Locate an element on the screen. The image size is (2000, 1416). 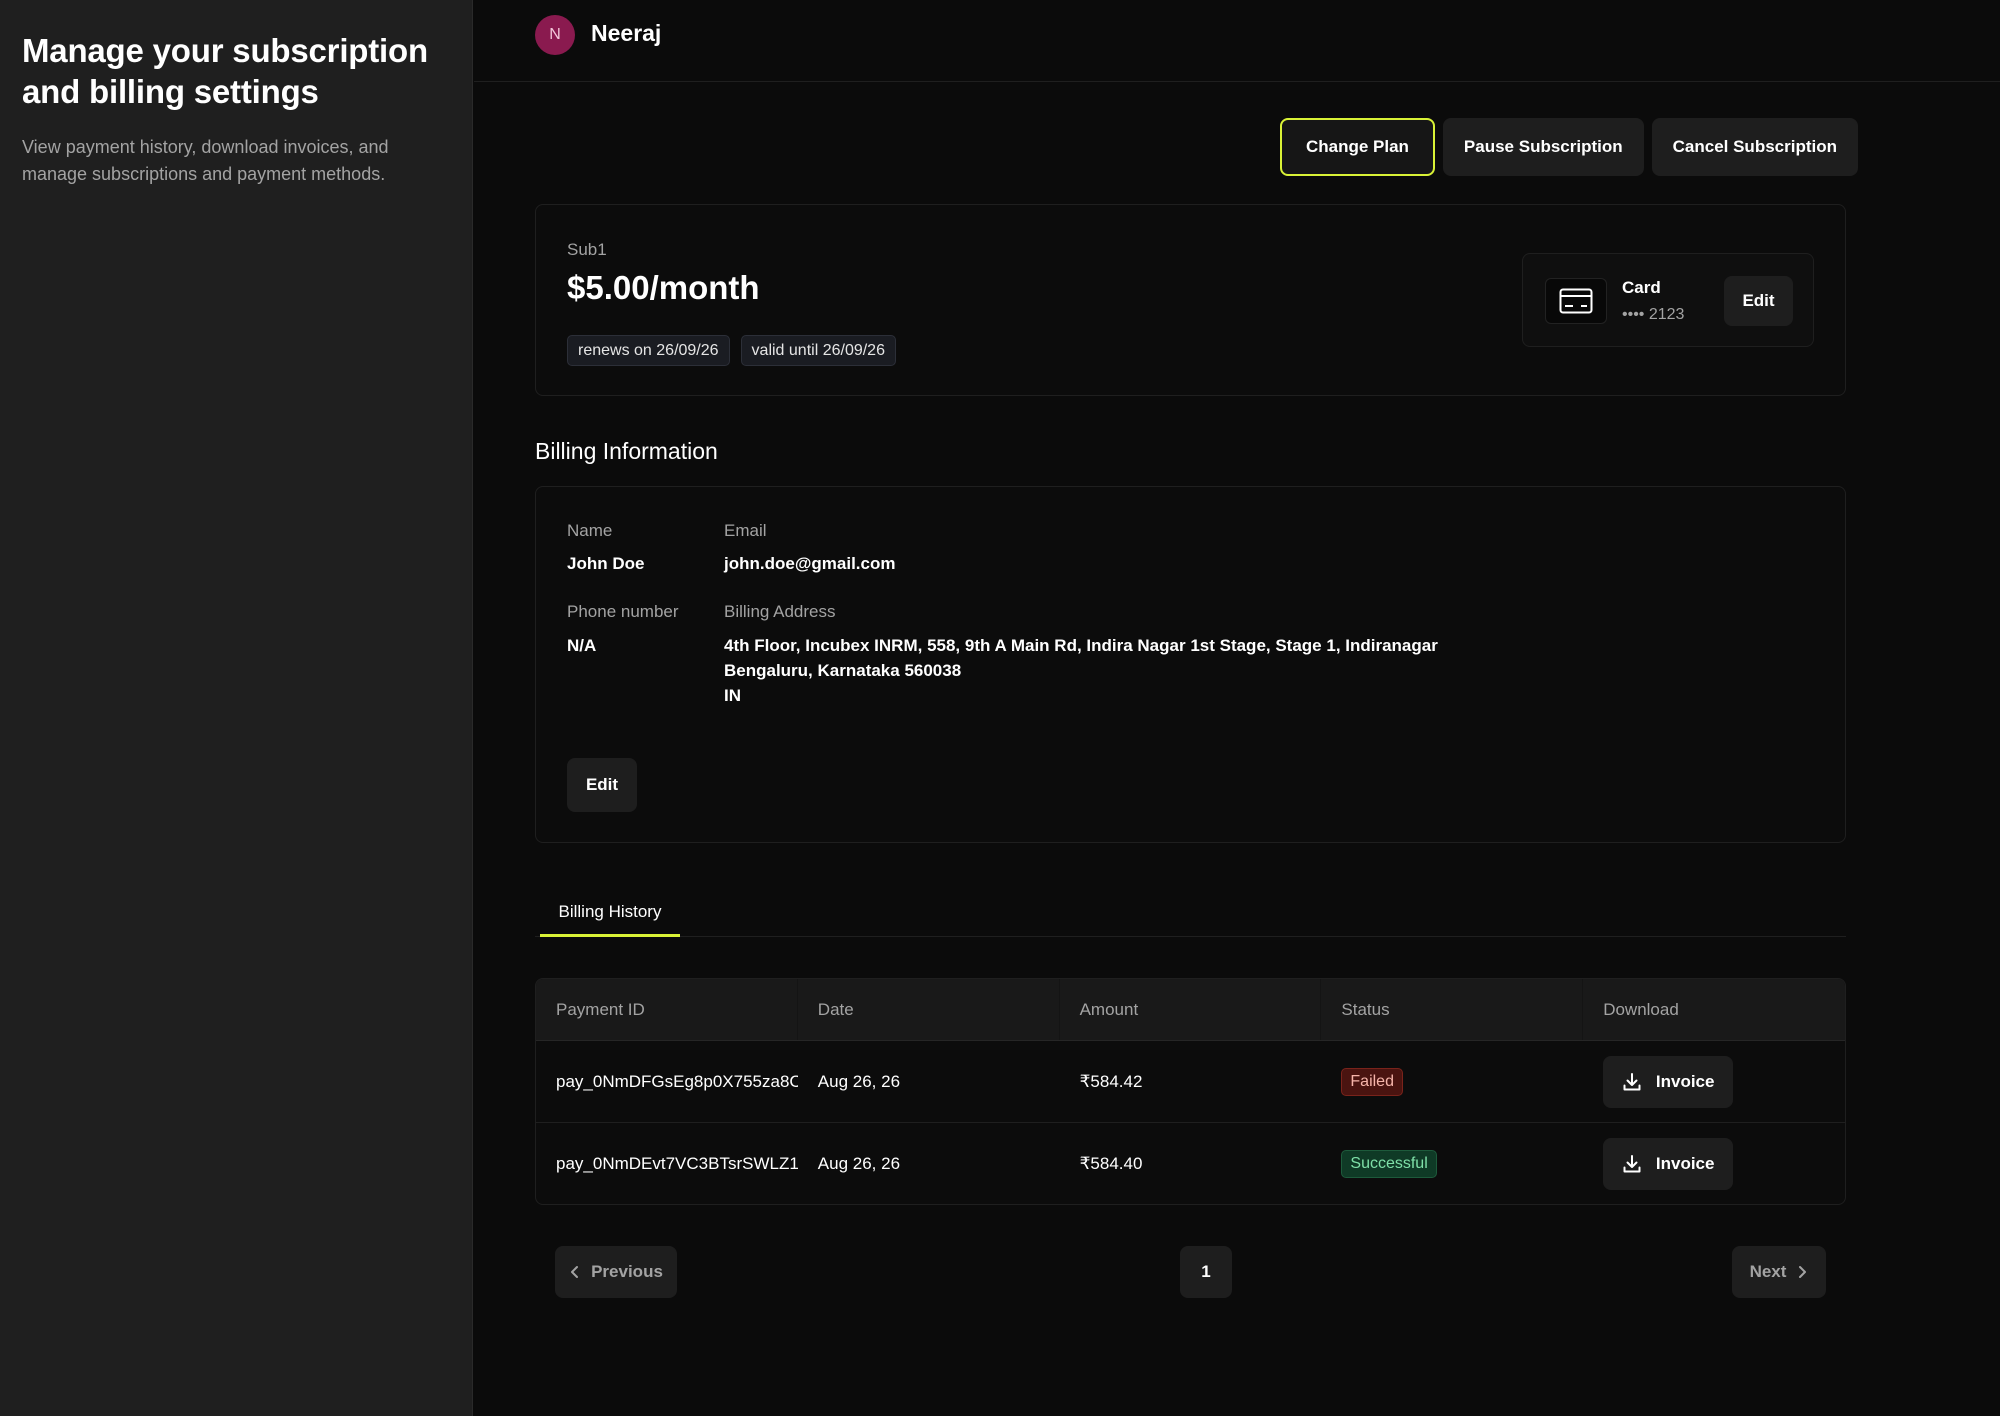
name-label: Name is located at coordinates (590, 530).